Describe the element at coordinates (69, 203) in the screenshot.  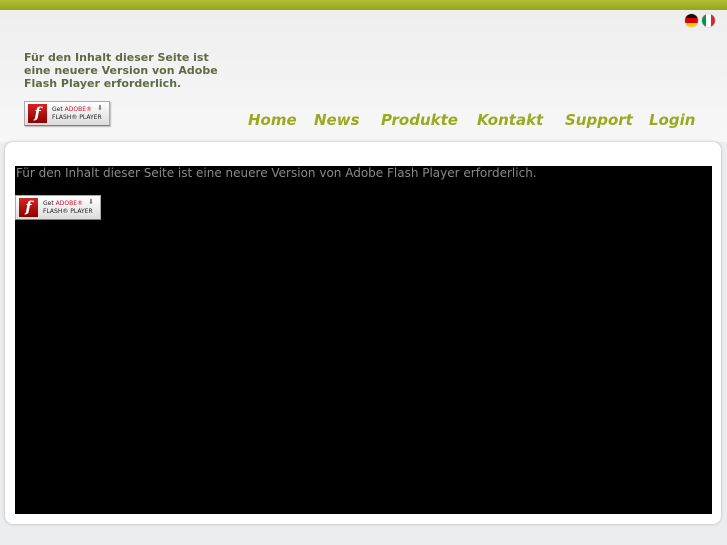
I see `flash-brand-label: ADOBE®` at that location.